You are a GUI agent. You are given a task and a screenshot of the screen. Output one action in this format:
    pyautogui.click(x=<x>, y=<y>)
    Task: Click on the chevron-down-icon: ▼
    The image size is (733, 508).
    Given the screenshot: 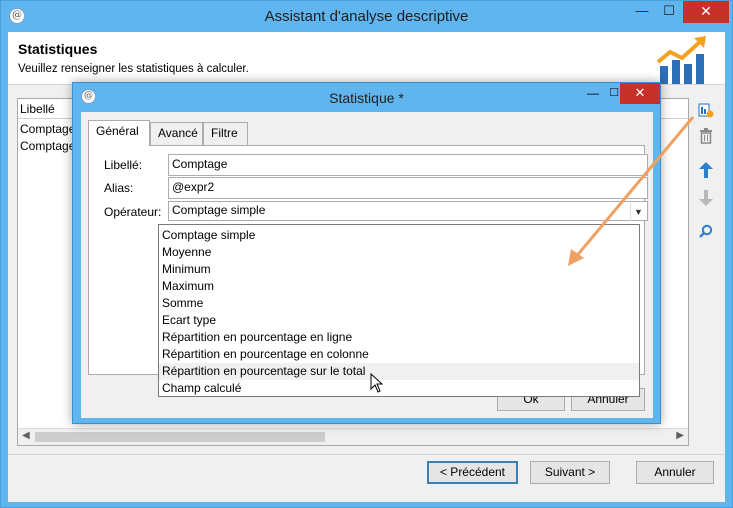 What is the action you would take?
    pyautogui.click(x=638, y=212)
    